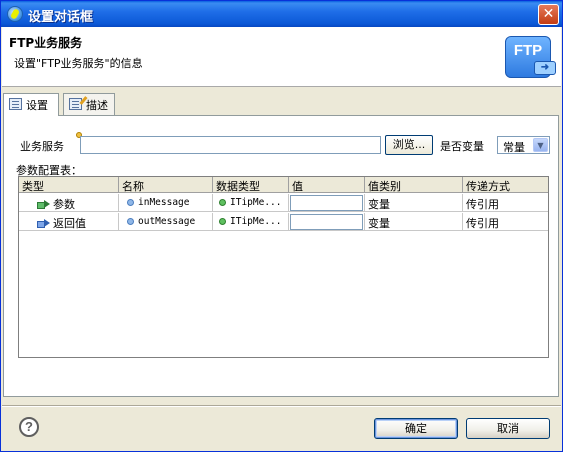 The height and width of the screenshot is (452, 563). Describe the element at coordinates (78, 63) in the screenshot. I see `page-description: 设置"FTP业务服务"的信息` at that location.